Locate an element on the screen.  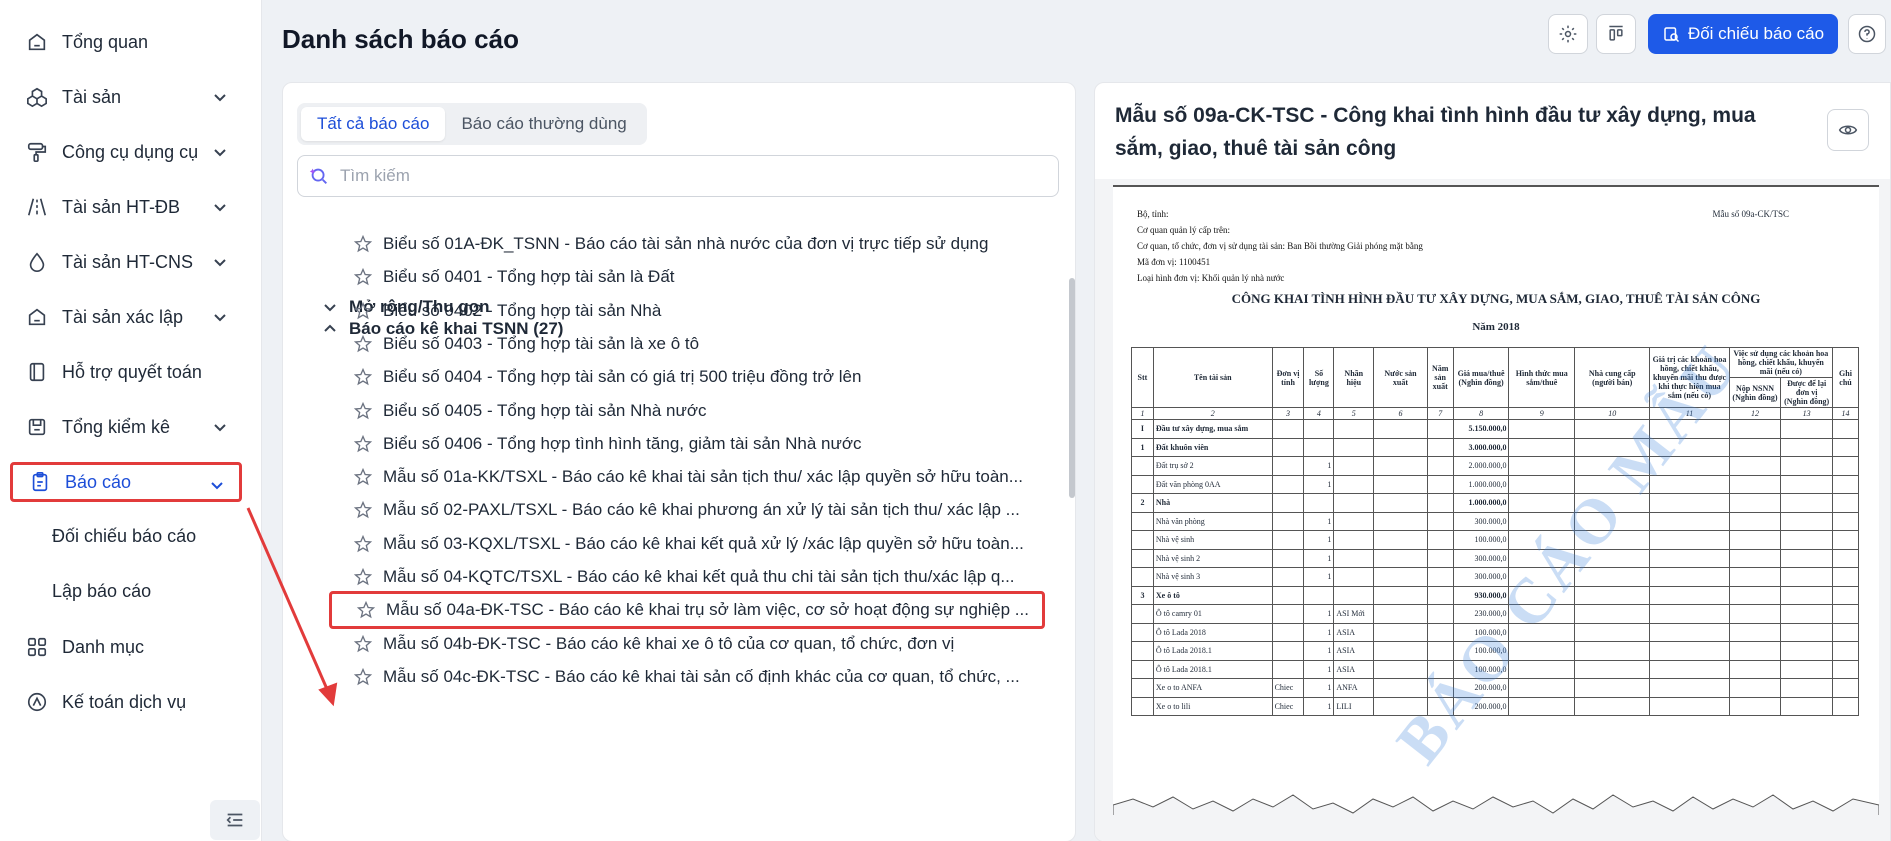
nav-label: Báo cáo is located at coordinates (98, 481).